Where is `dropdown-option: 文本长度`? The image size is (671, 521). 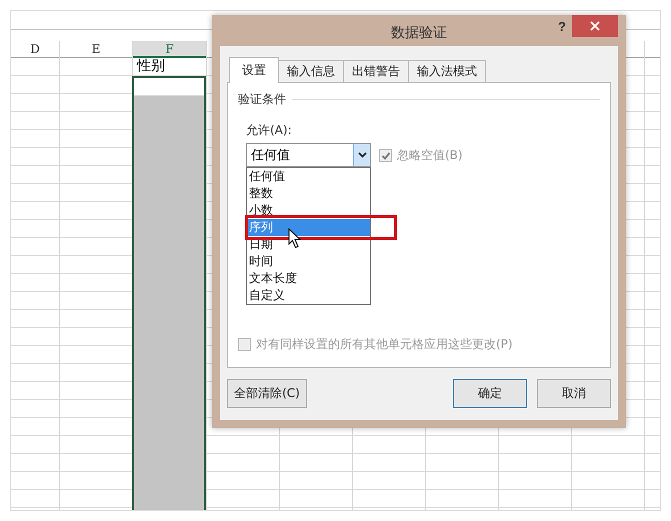
dropdown-option: 文本长度 is located at coordinates (308, 278).